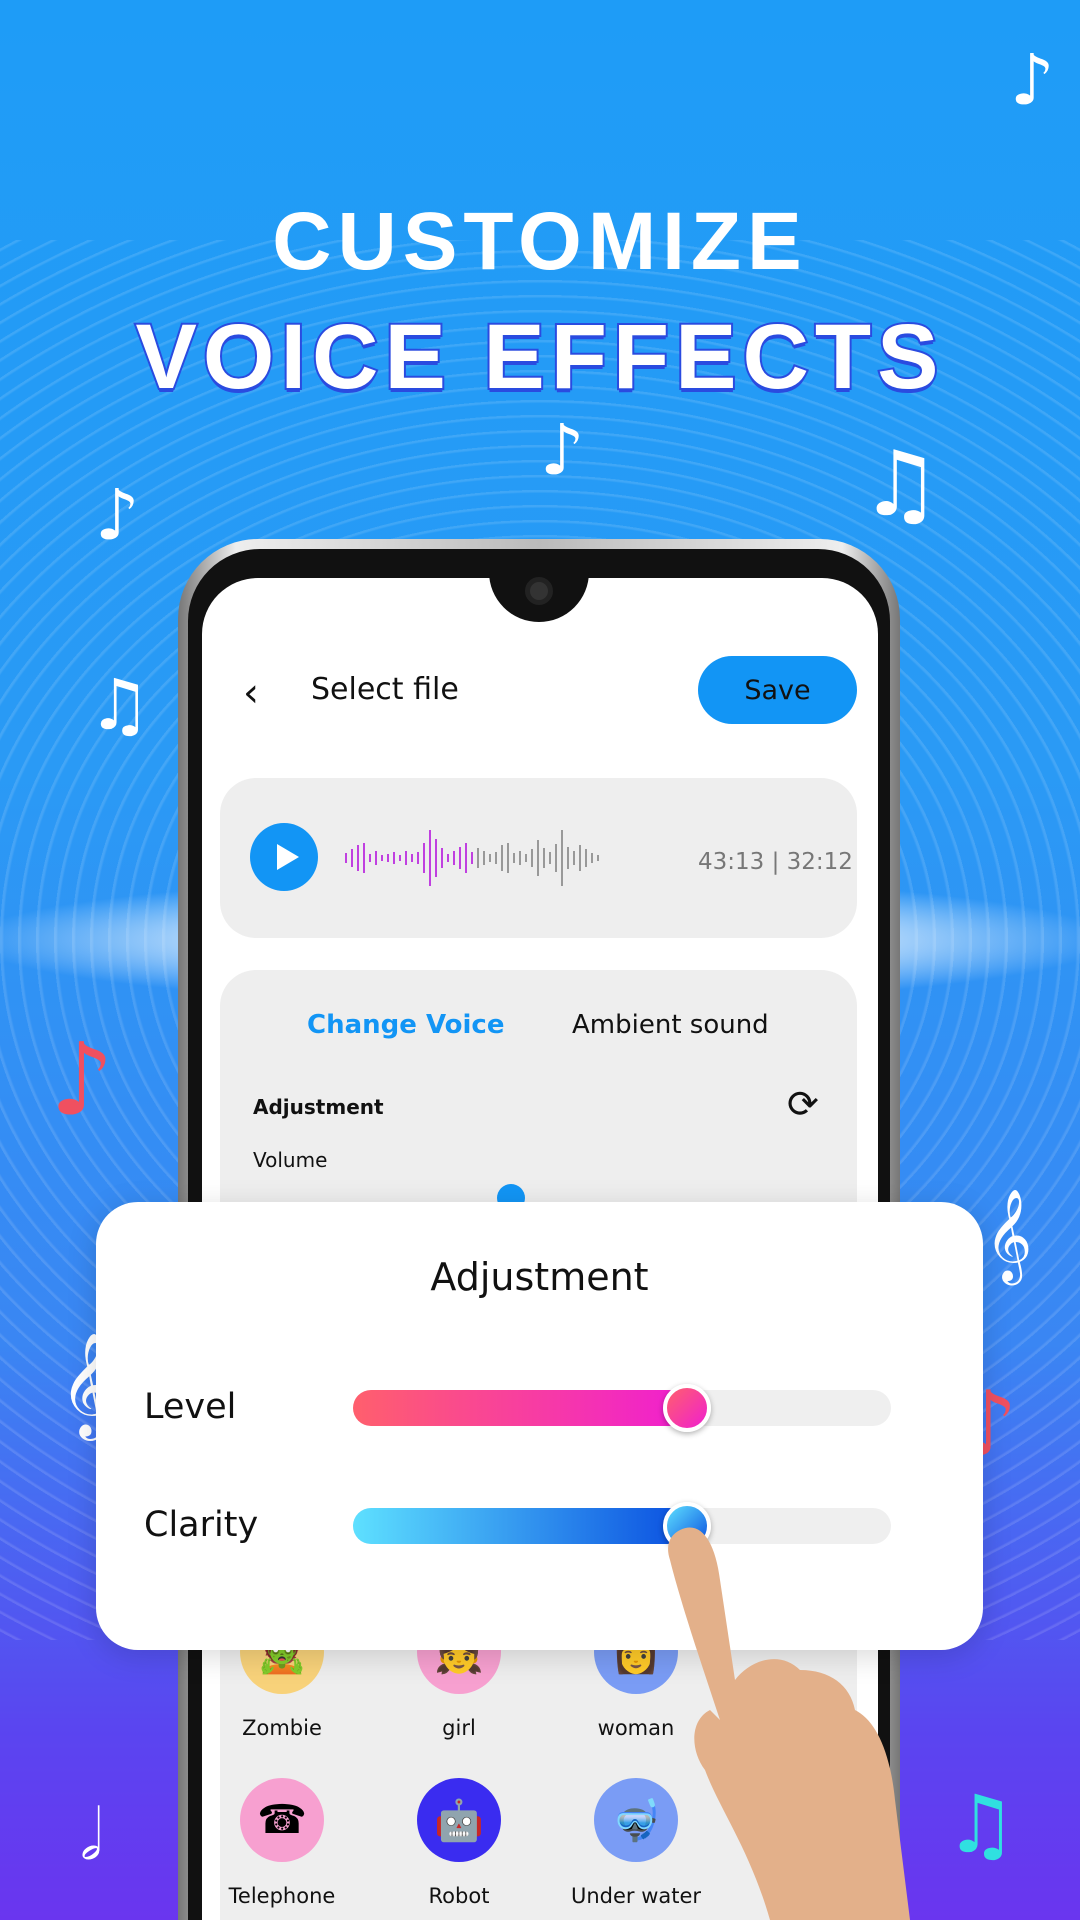 The height and width of the screenshot is (1920, 1080). Describe the element at coordinates (459, 1820) in the screenshot. I see `robot-icon: 🤖` at that location.